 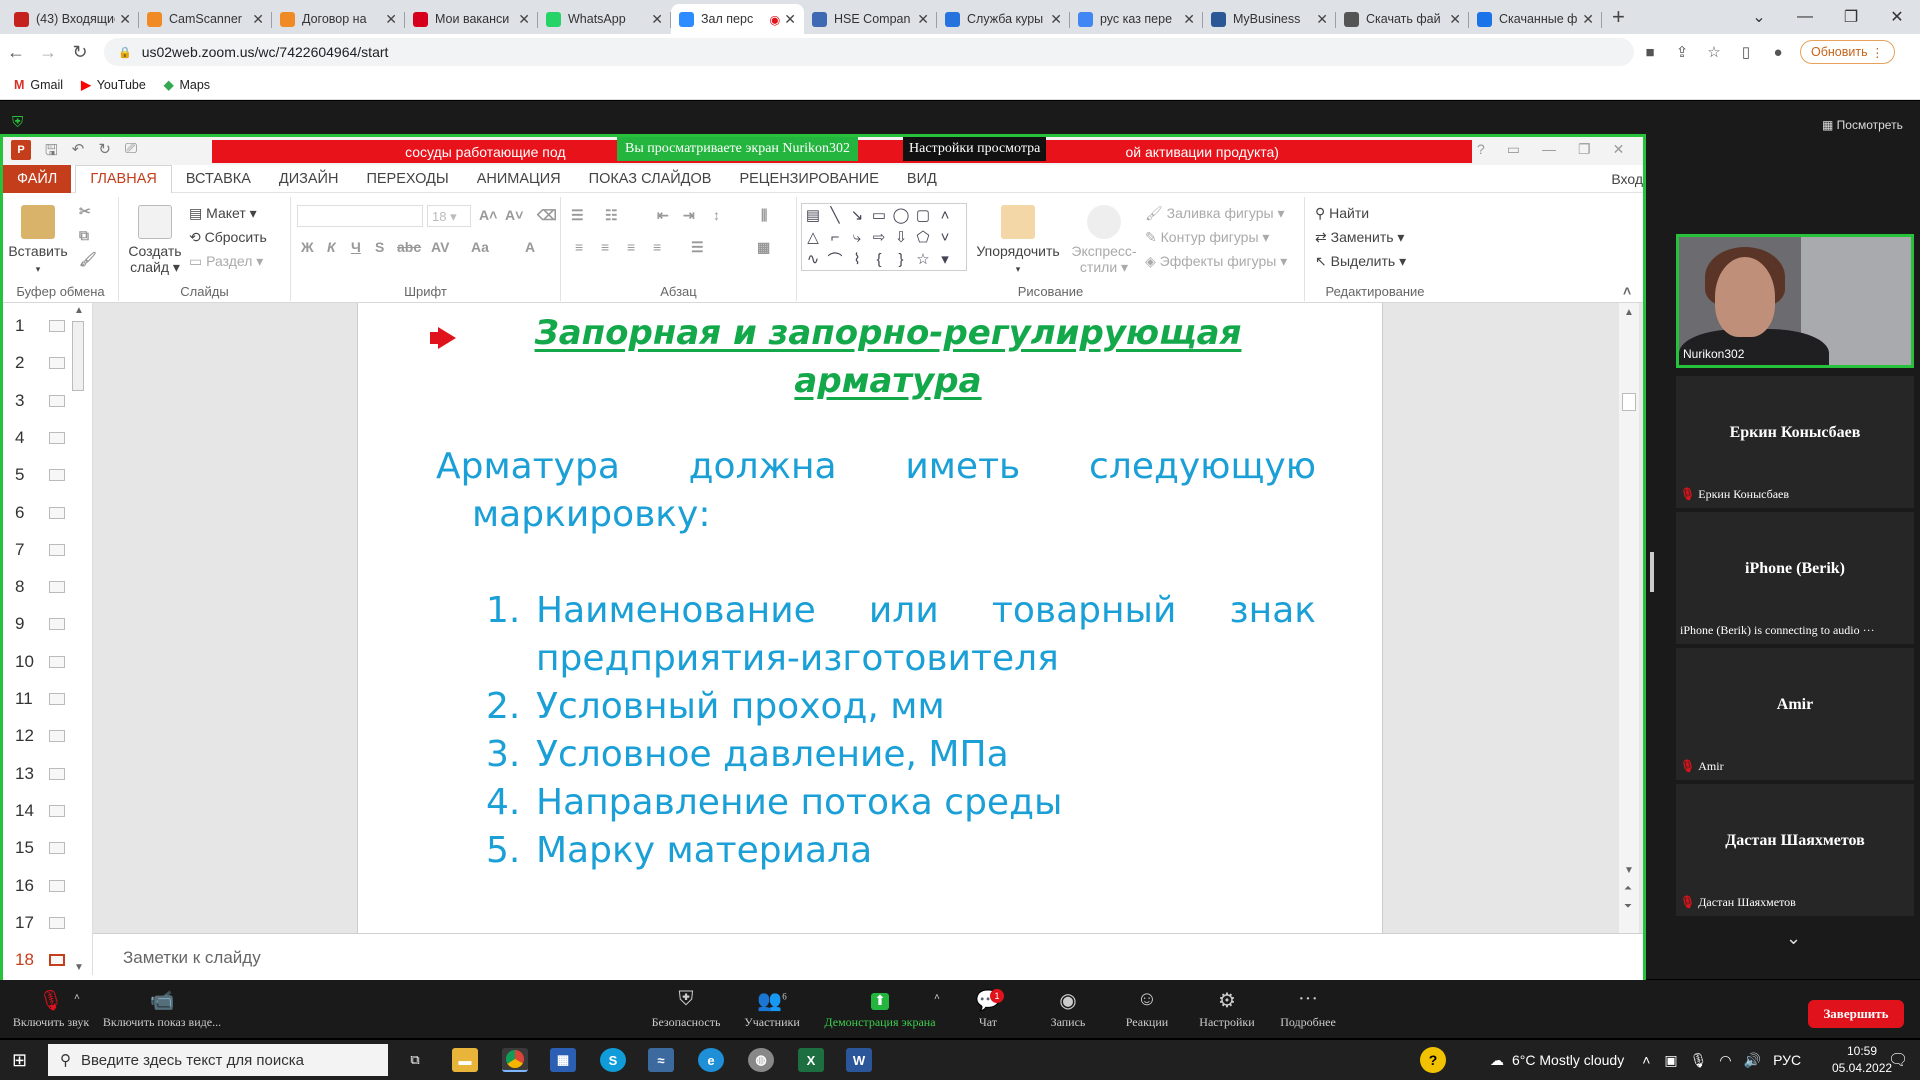 What do you see at coordinates (1136, 19) in the screenshot?
I see `browser-tab: рус каз пере ✕` at bounding box center [1136, 19].